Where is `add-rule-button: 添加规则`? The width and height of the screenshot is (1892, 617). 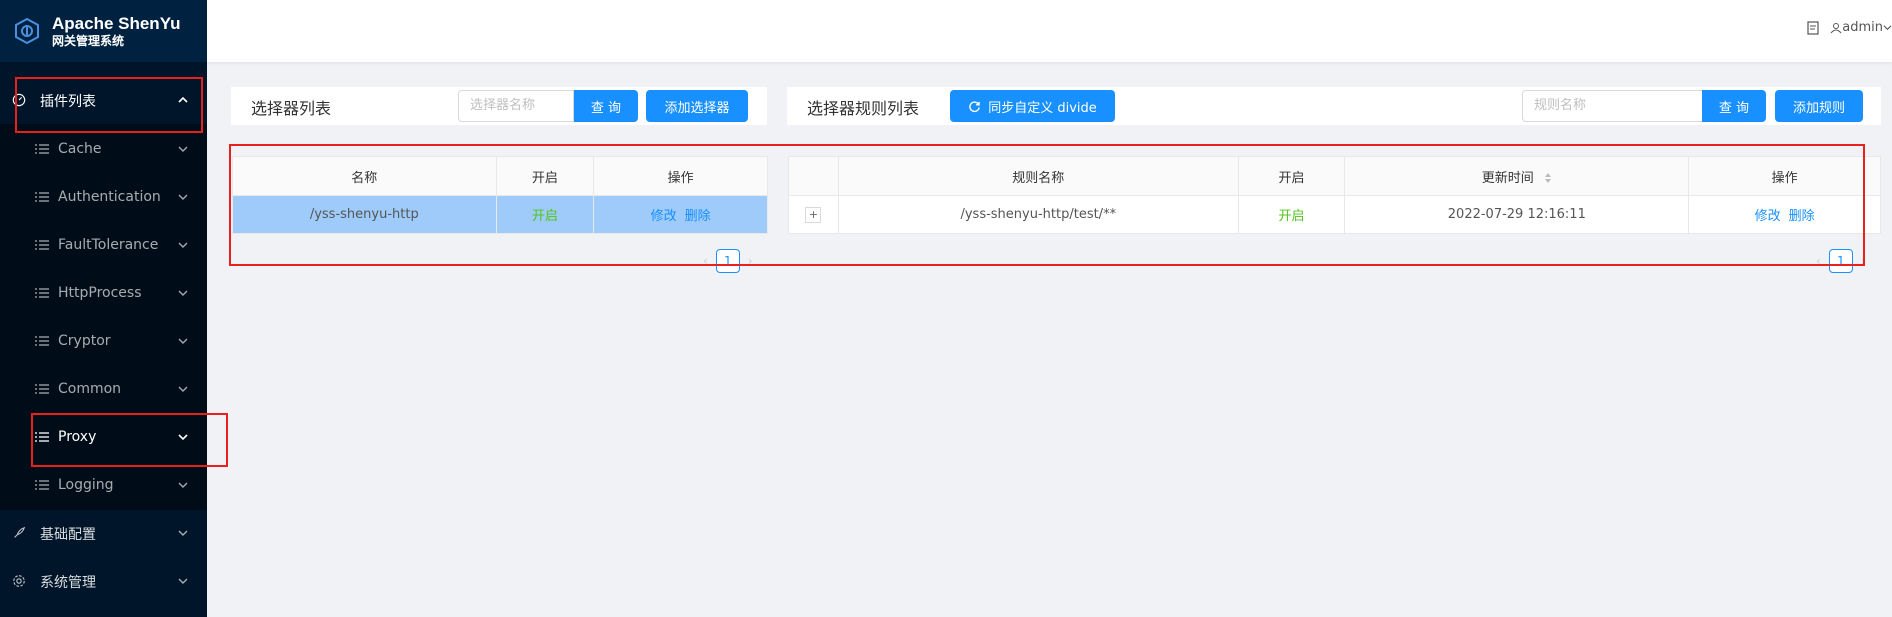
add-rule-button: 添加规则 is located at coordinates (1819, 106).